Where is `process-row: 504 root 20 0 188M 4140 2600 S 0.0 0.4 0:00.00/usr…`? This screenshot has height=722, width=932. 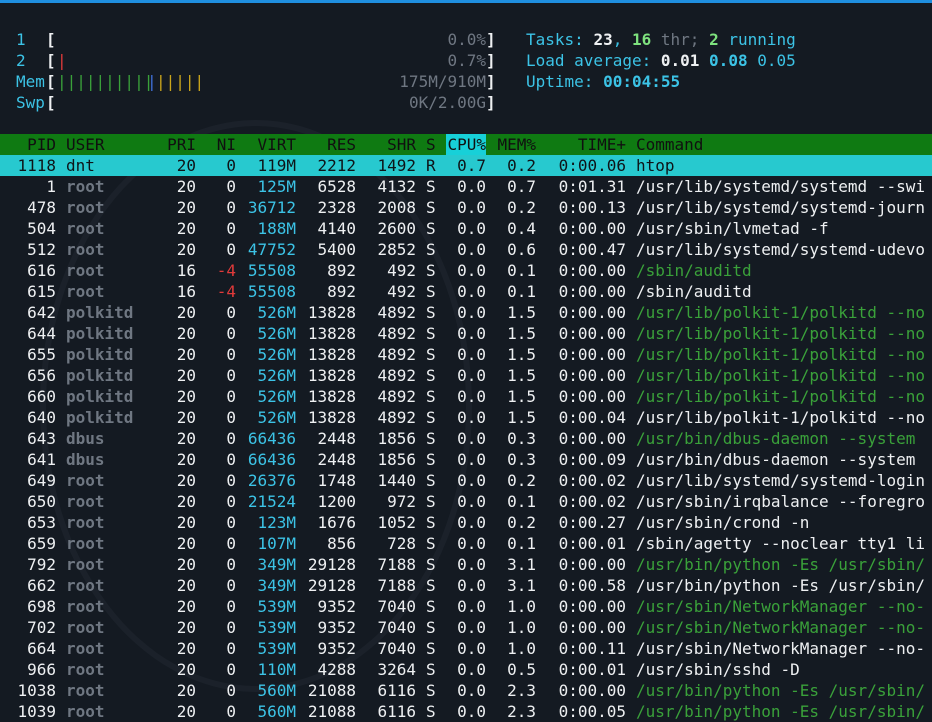 process-row: 504 root 20 0 188M 4140 2600 S 0.0 0.4 0:00.00/usr… is located at coordinates (466, 228).